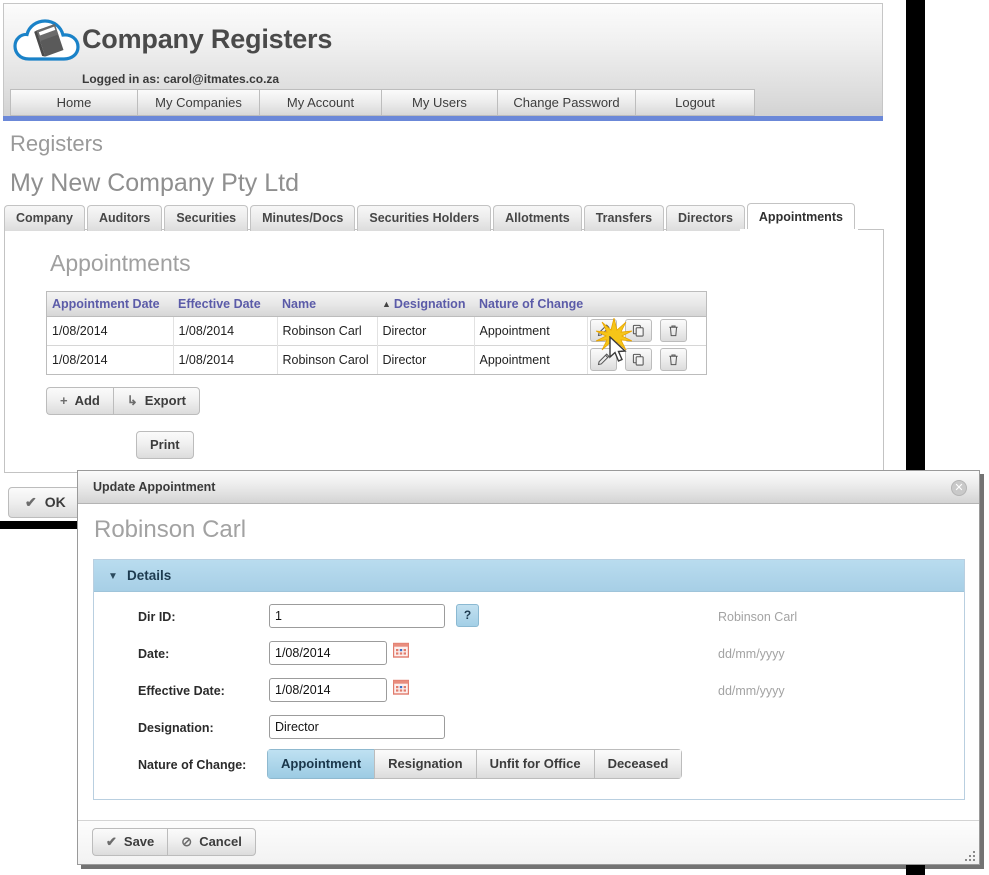  I want to click on nav-item-my-users: My Users, so click(439, 102).